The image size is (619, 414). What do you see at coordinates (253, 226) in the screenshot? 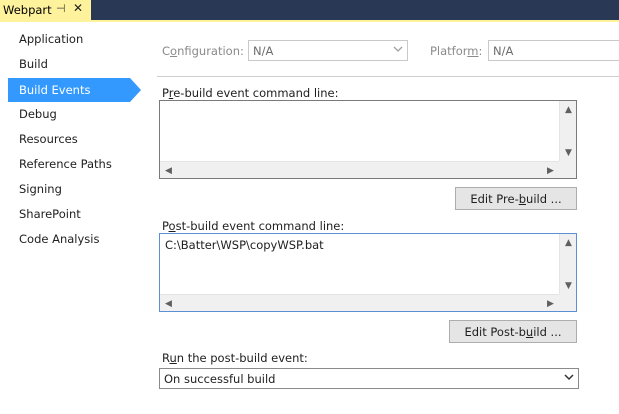
I see `postbuild-label: Post-build event command line:` at bounding box center [253, 226].